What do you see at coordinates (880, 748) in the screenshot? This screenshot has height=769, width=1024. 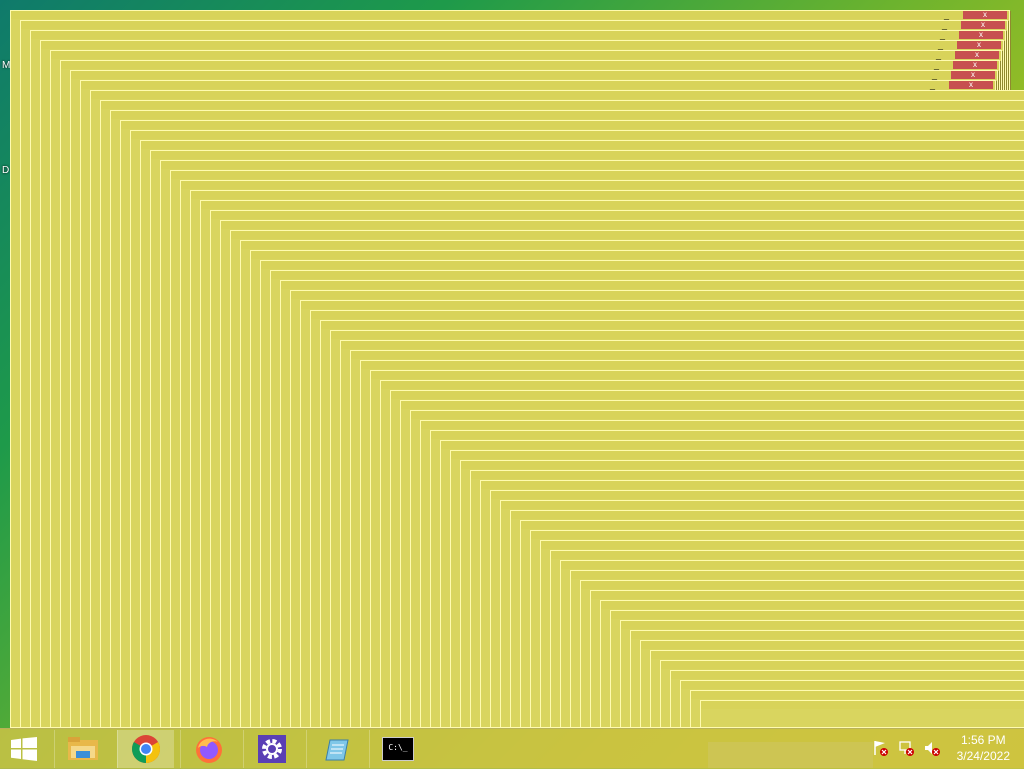 I see `action-center-icon` at bounding box center [880, 748].